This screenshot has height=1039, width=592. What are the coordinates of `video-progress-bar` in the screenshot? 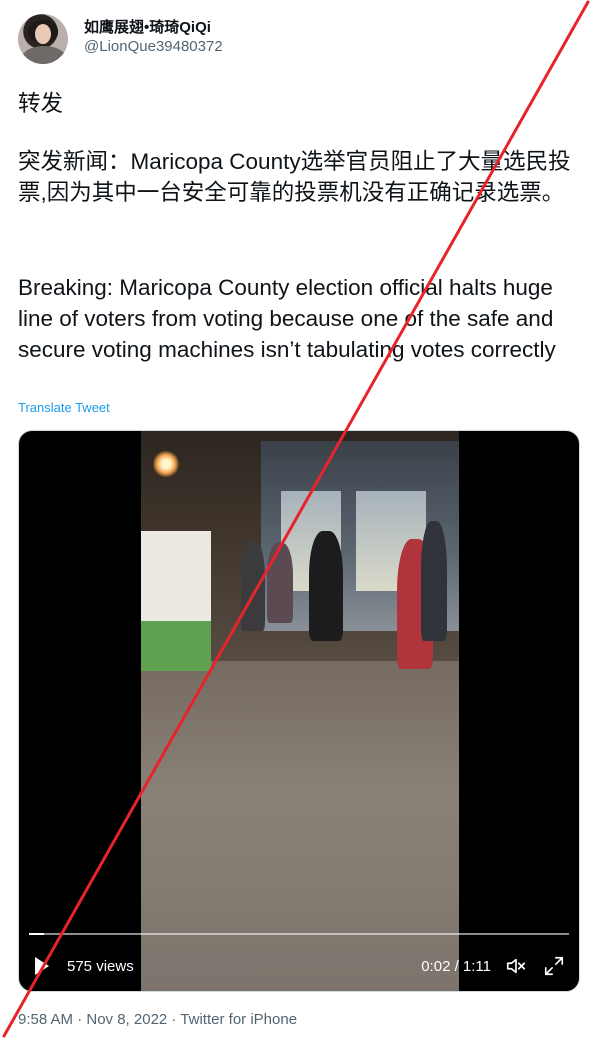 It's located at (299, 934).